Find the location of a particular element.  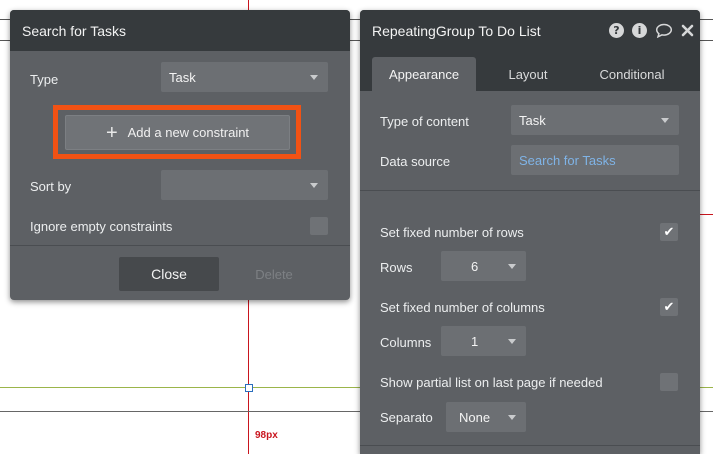

tab-appearance: Appearance is located at coordinates (424, 74).